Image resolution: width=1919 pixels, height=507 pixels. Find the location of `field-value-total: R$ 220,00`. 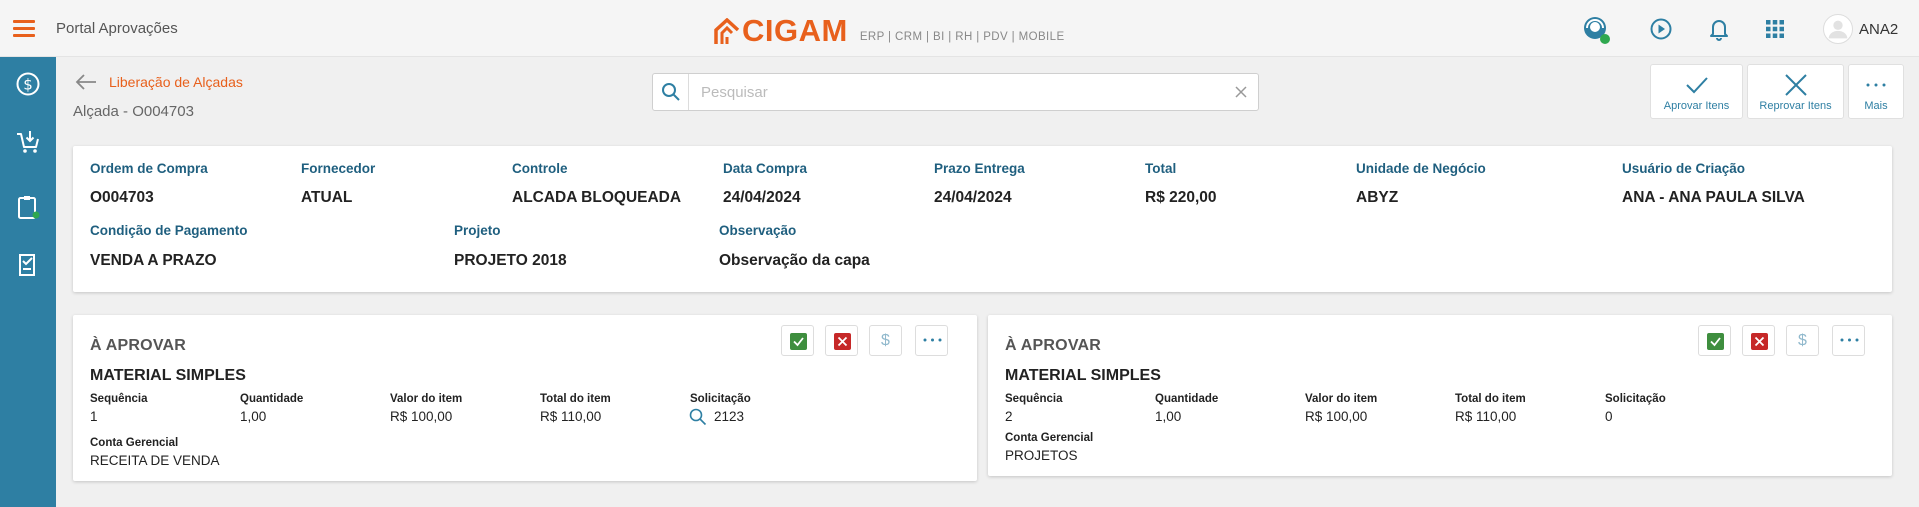

field-value-total: R$ 220,00 is located at coordinates (1181, 197).